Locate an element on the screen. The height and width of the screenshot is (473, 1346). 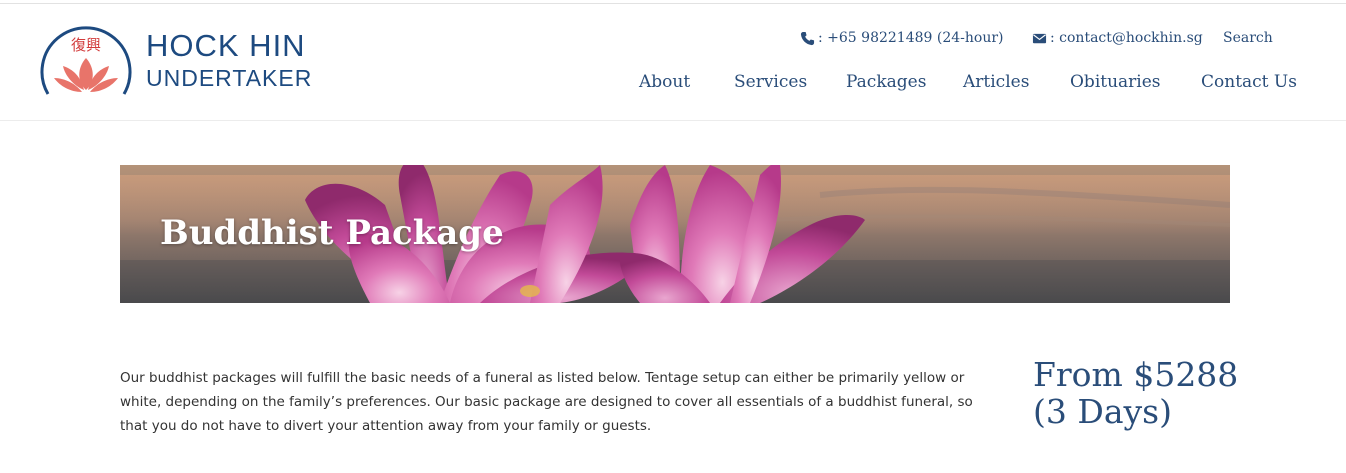
page-title: Buddhist Package is located at coordinates (332, 233).